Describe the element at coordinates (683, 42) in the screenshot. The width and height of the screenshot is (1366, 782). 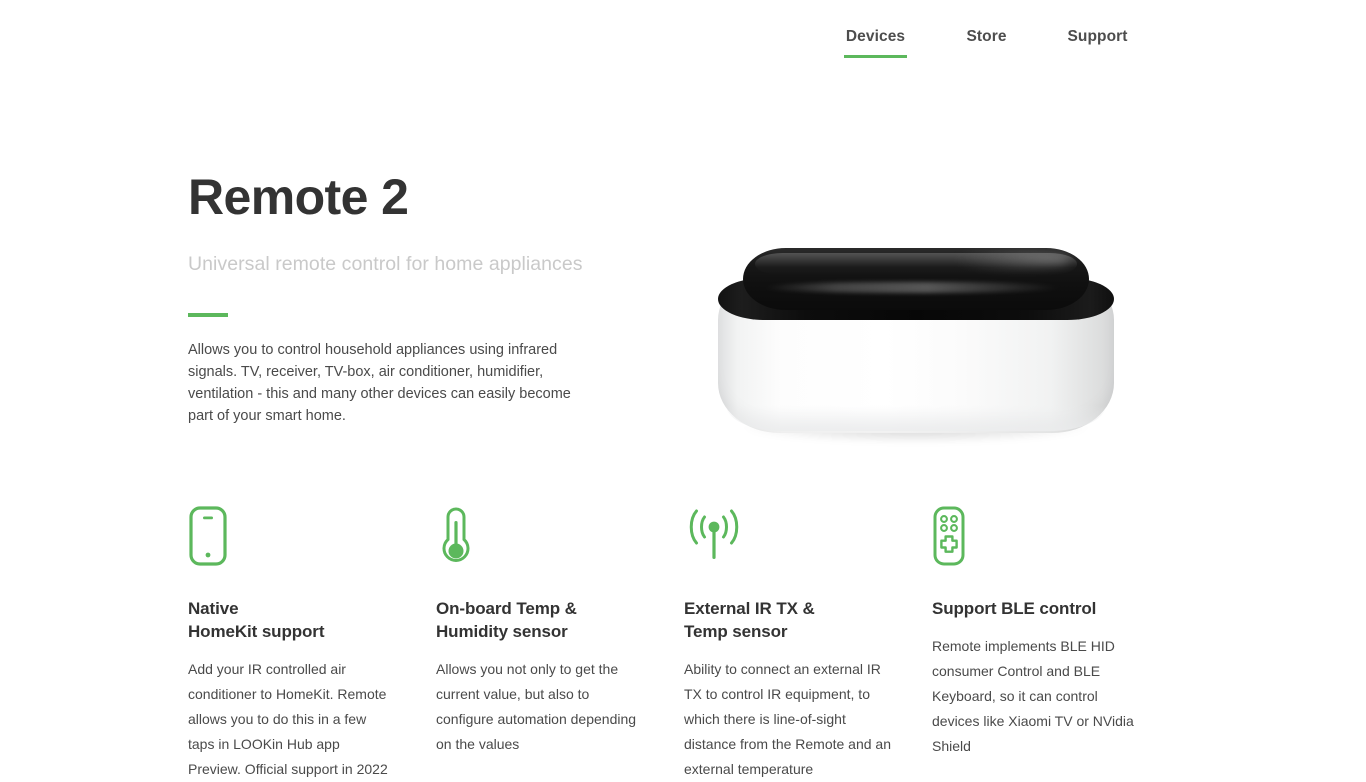
I see `site-header: Devices Store Support` at that location.